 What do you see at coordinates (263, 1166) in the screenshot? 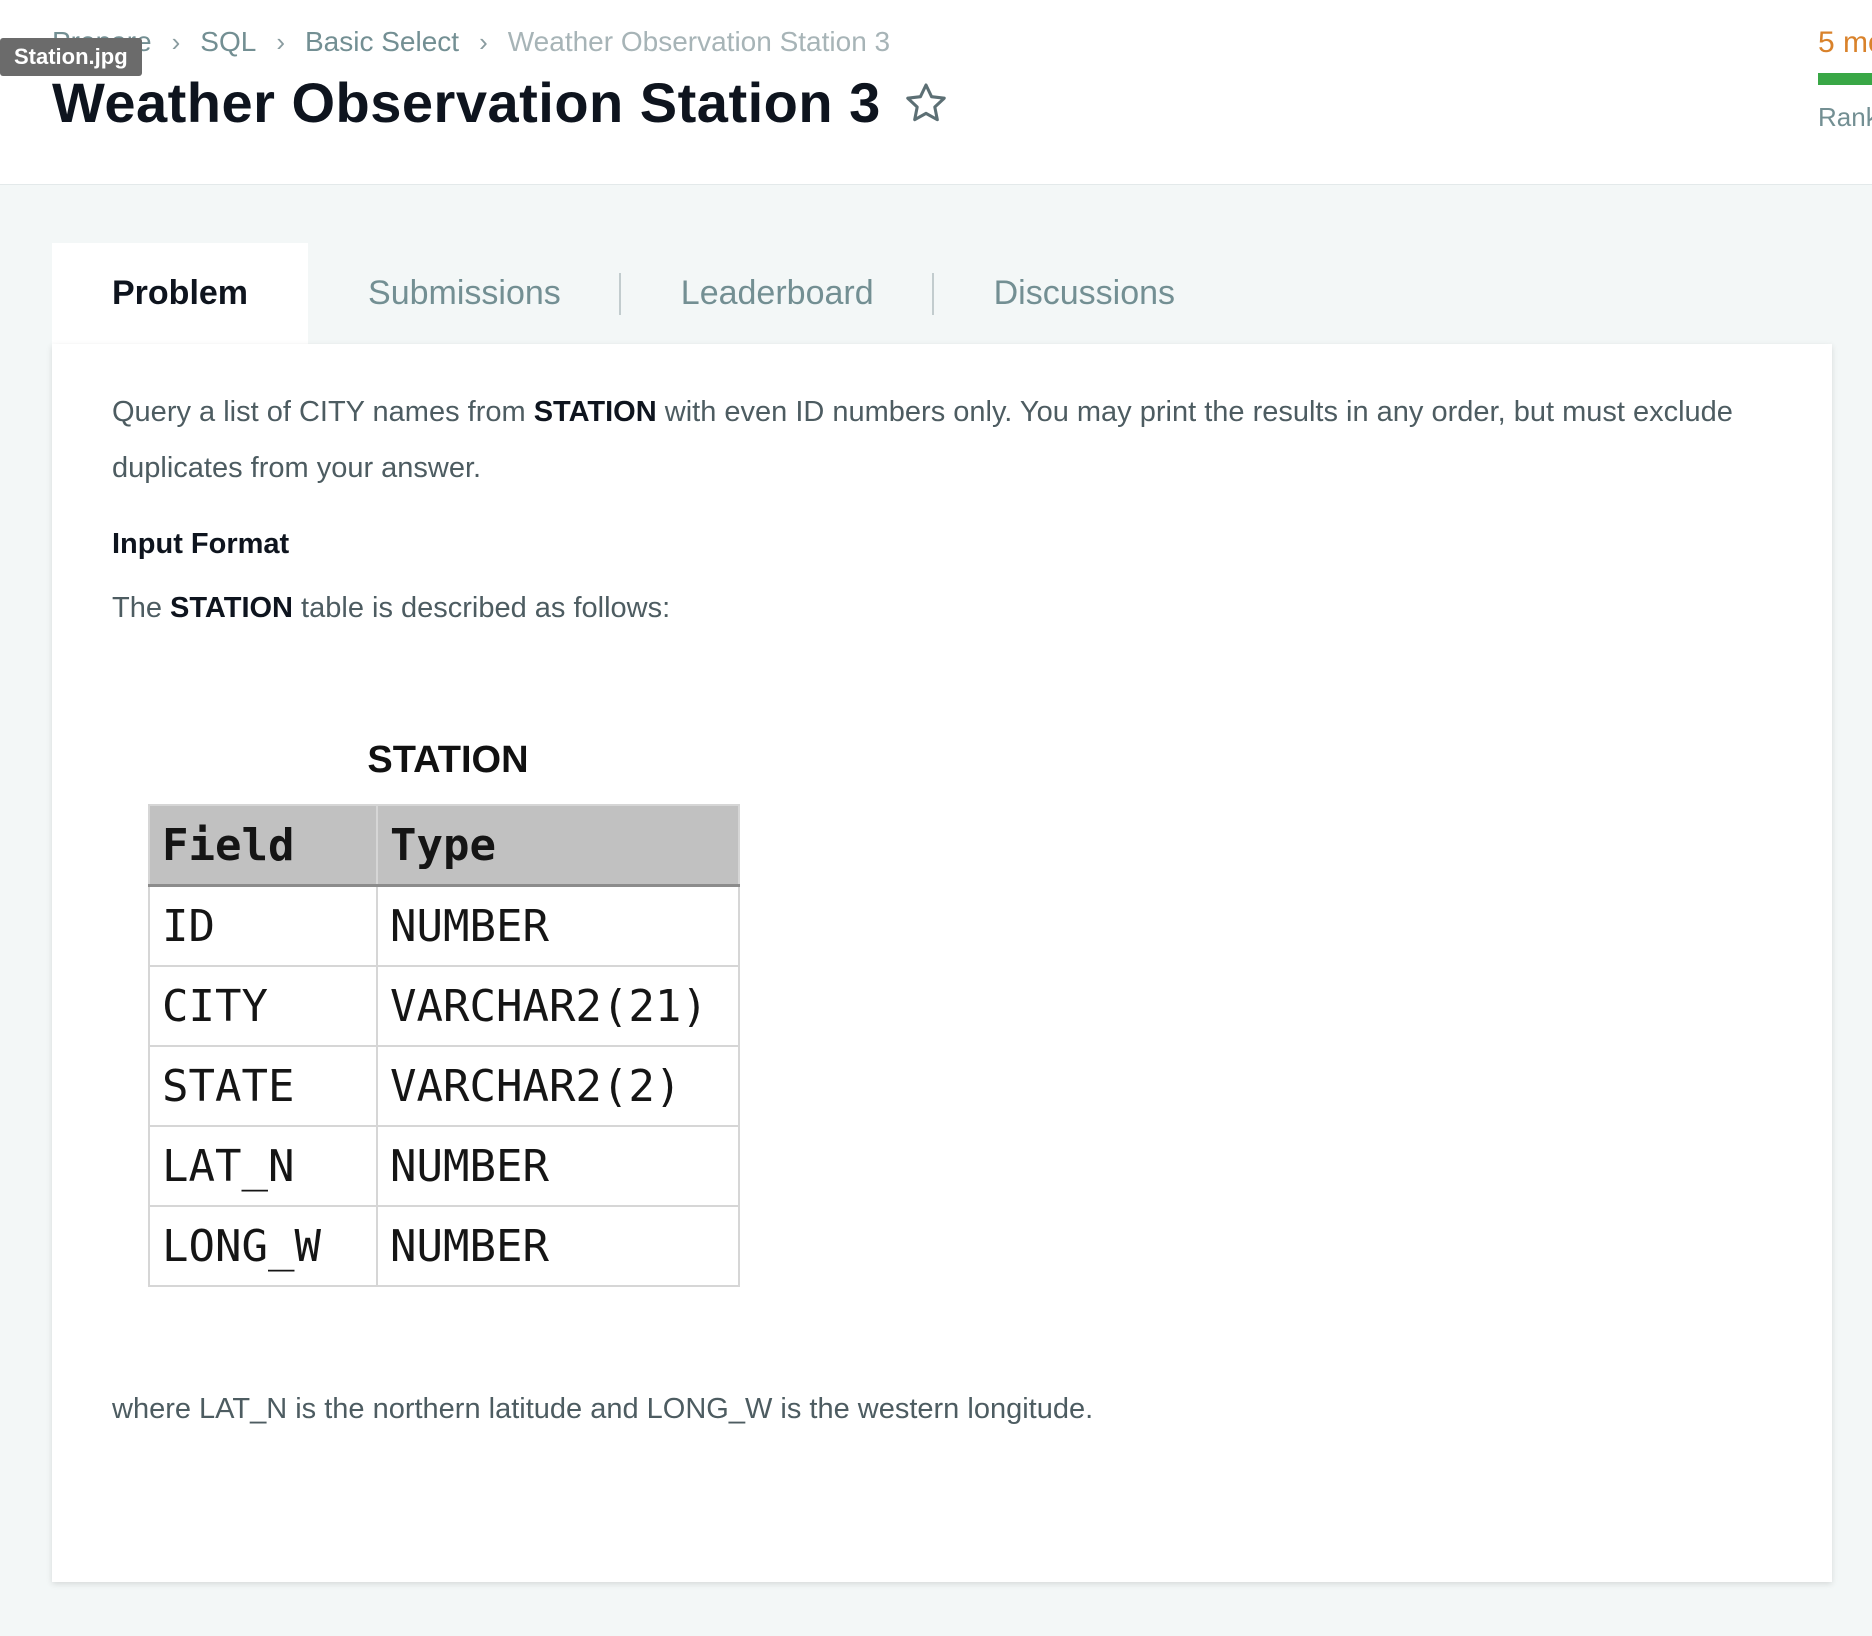
I see `field-cell: LAT_N` at bounding box center [263, 1166].